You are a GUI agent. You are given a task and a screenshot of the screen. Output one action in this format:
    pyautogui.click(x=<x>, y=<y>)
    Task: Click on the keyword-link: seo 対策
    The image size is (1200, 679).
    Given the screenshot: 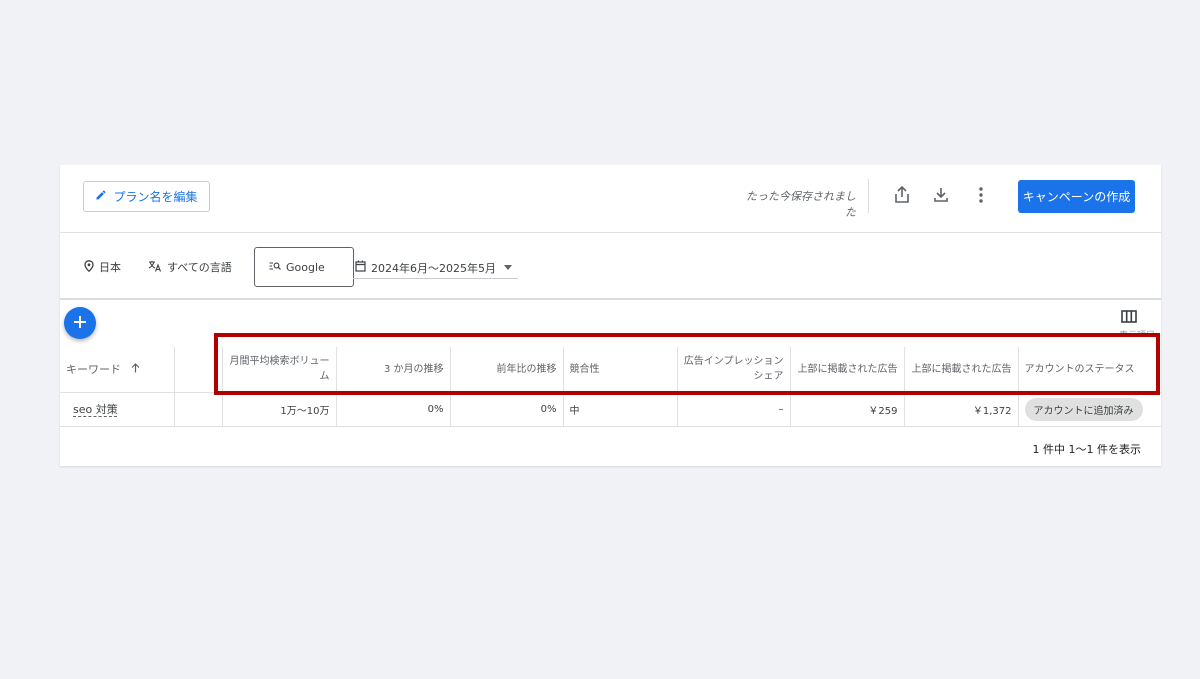 What is the action you would take?
    pyautogui.click(x=95, y=409)
    